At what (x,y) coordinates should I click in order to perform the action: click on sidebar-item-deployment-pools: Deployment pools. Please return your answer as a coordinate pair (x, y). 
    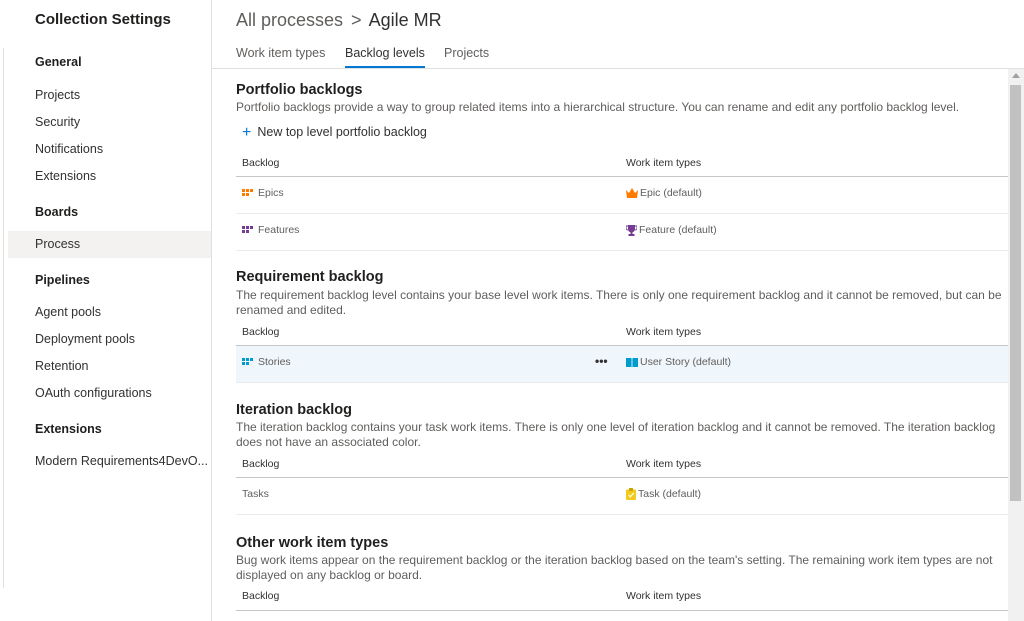
    Looking at the image, I should click on (109, 339).